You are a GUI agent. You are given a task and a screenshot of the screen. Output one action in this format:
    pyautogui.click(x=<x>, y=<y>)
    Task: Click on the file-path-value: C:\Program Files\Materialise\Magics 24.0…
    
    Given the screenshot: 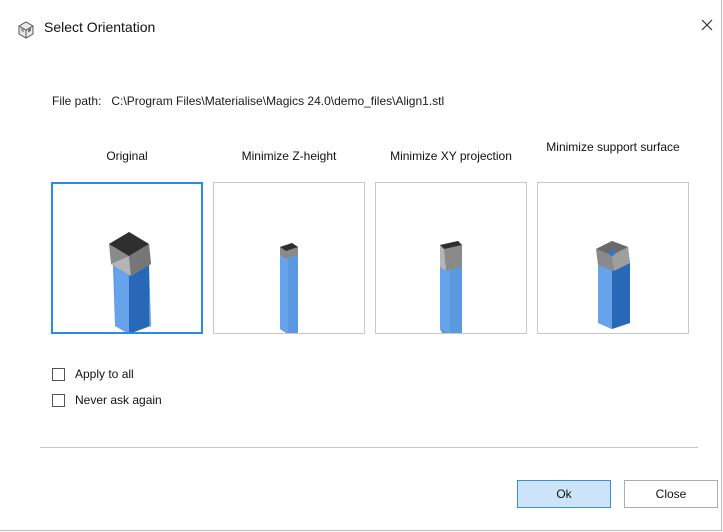 What is the action you would take?
    pyautogui.click(x=278, y=101)
    